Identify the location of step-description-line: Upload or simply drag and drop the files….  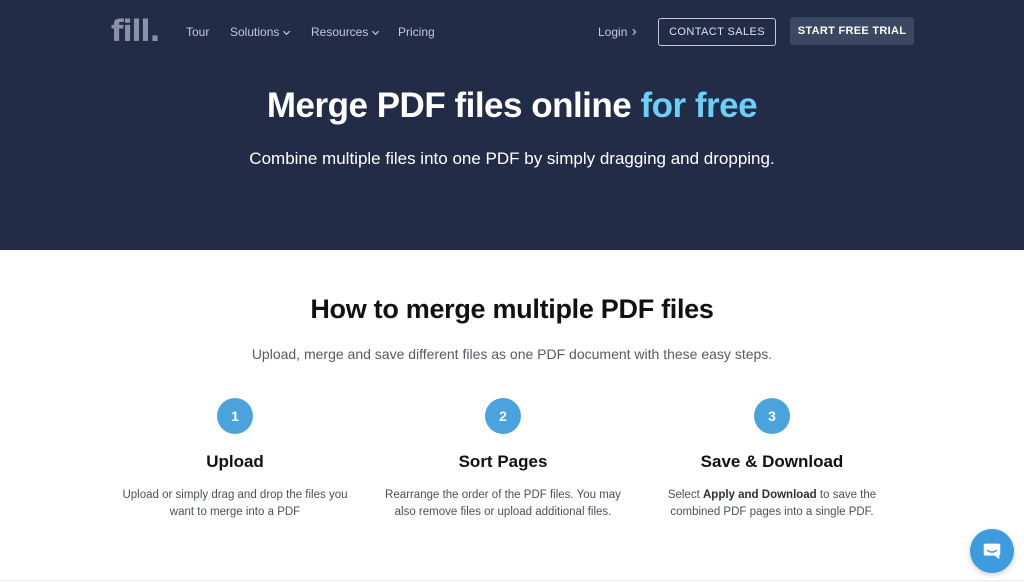
(235, 495).